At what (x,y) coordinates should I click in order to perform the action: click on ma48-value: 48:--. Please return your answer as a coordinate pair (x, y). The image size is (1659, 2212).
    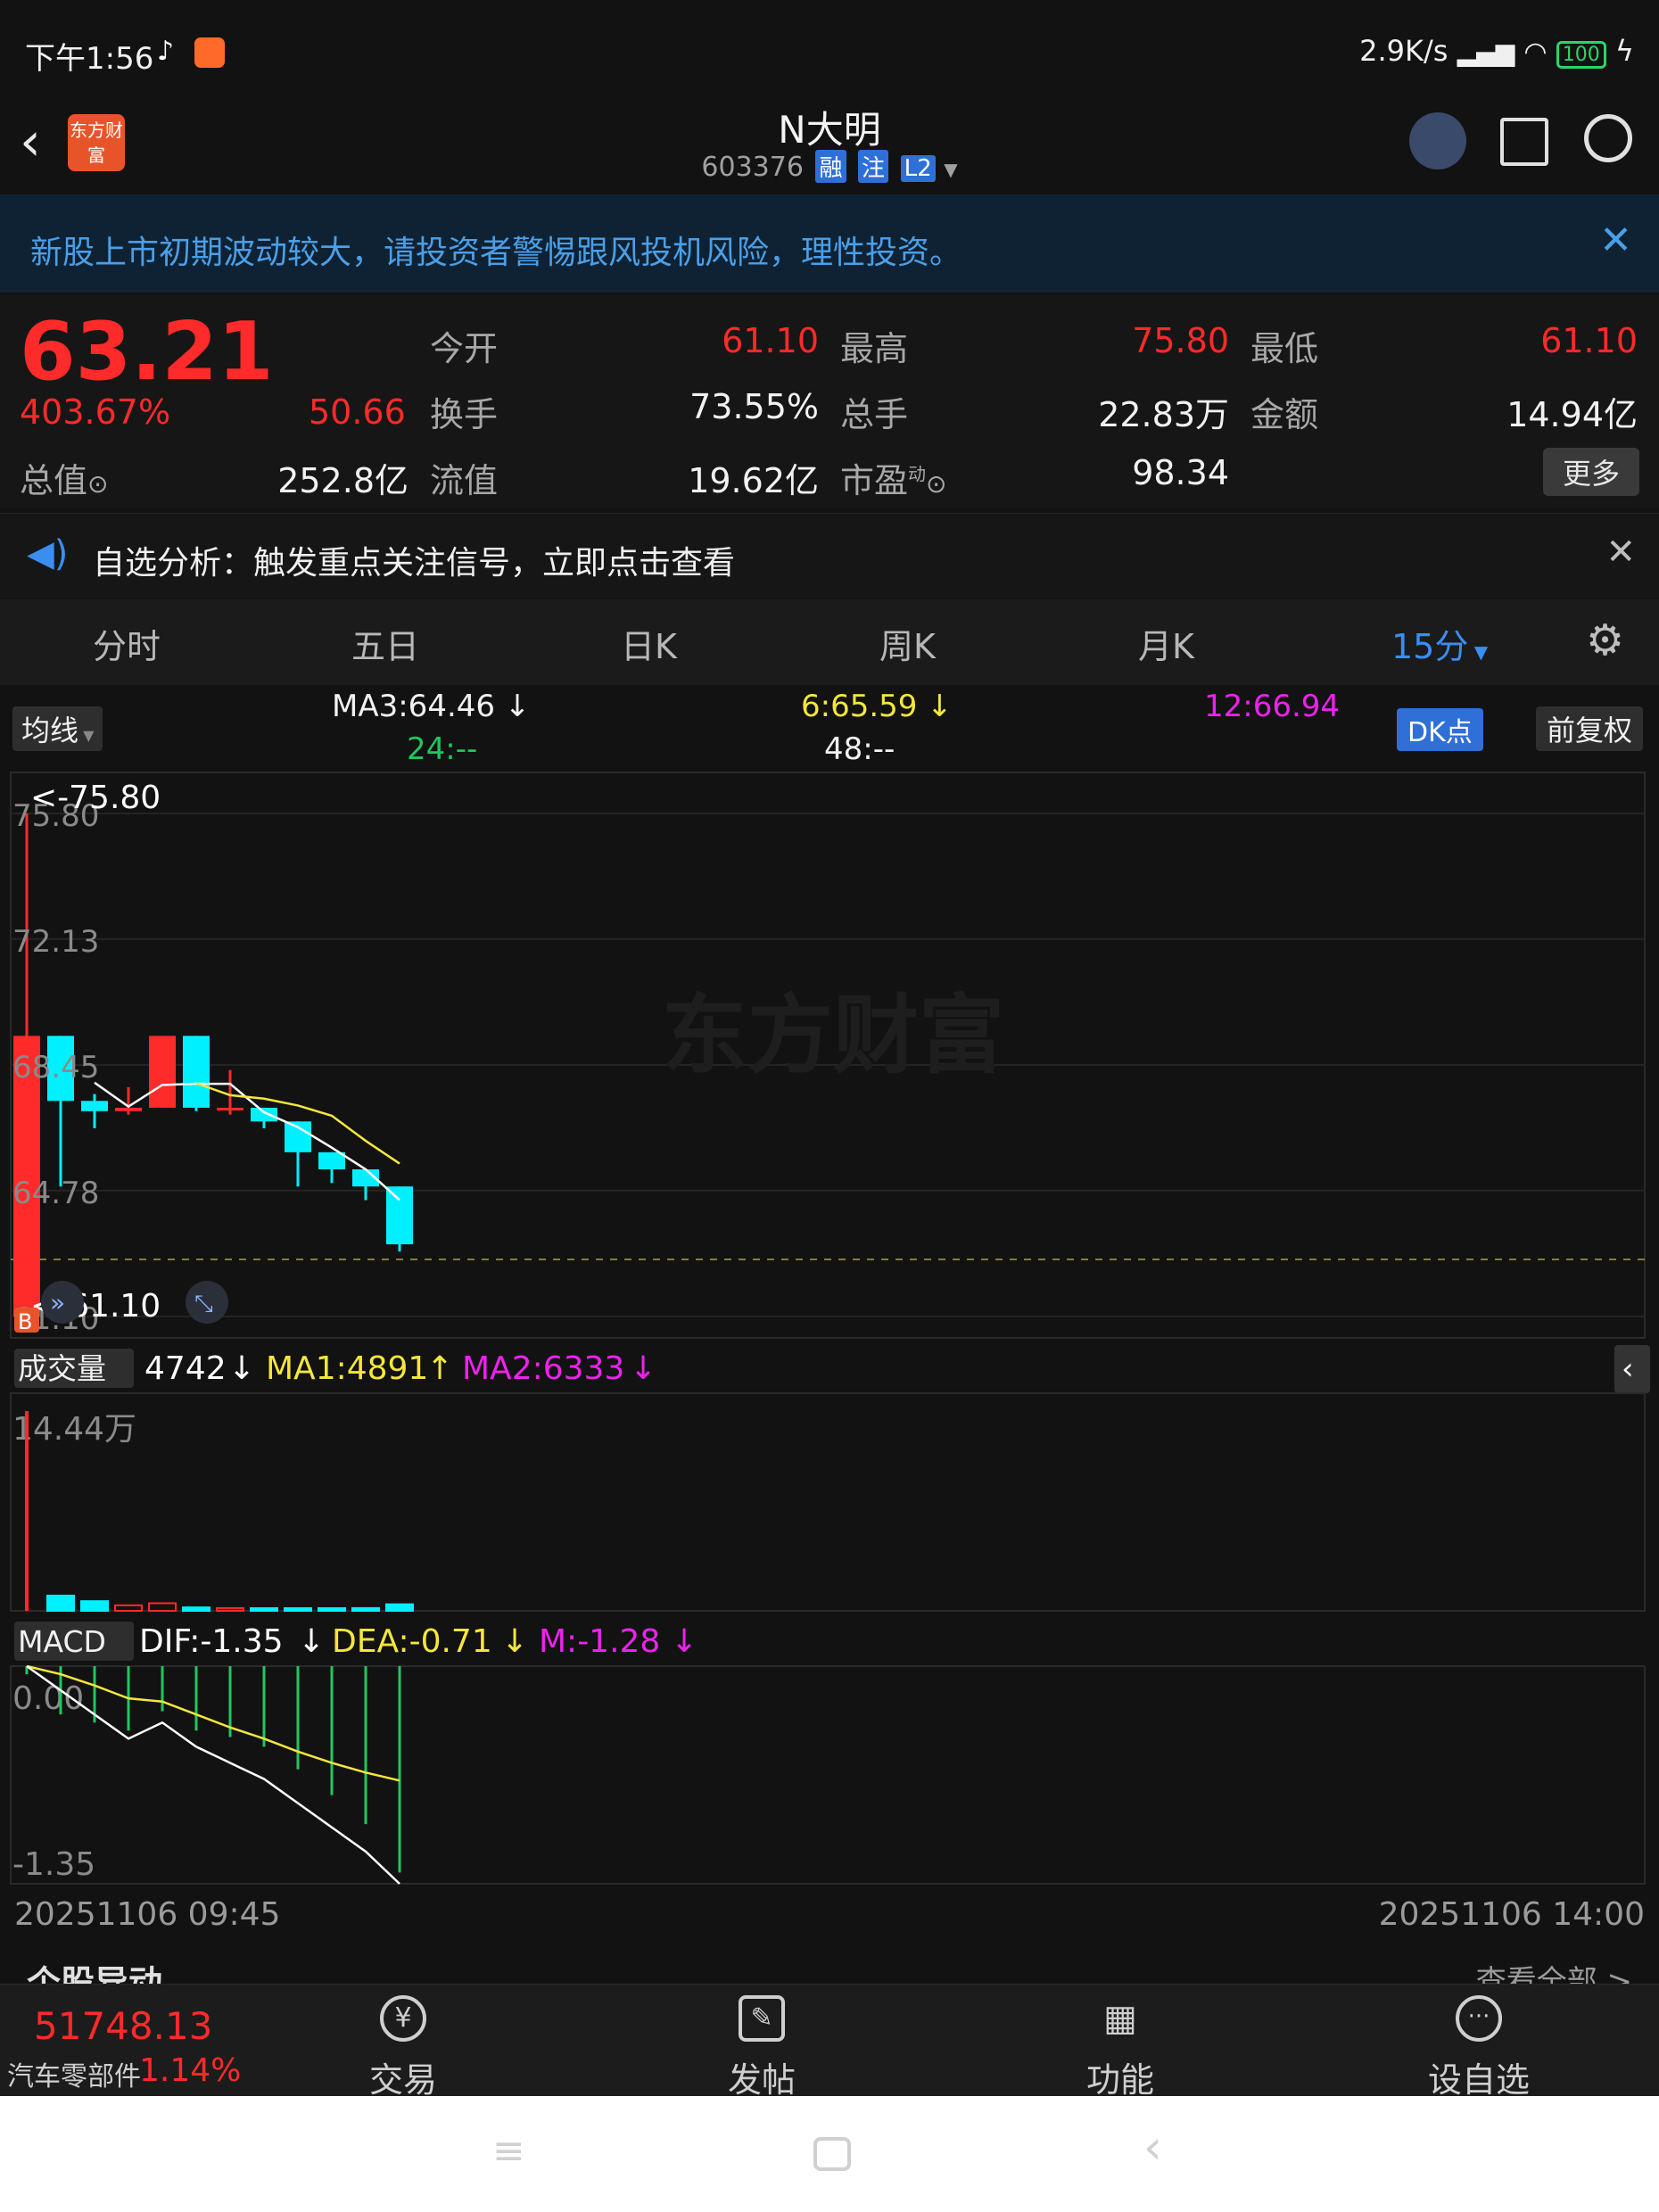
    Looking at the image, I should click on (860, 749).